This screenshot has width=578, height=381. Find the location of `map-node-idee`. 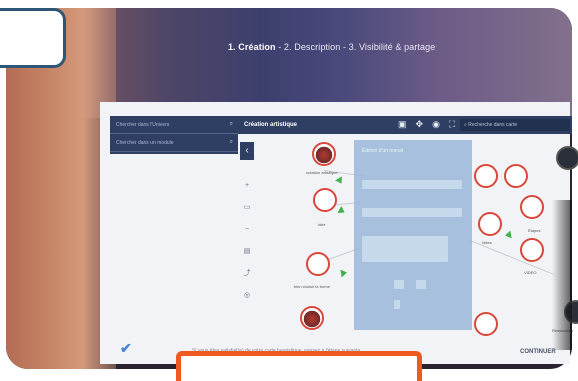

map-node-idee is located at coordinates (325, 200).